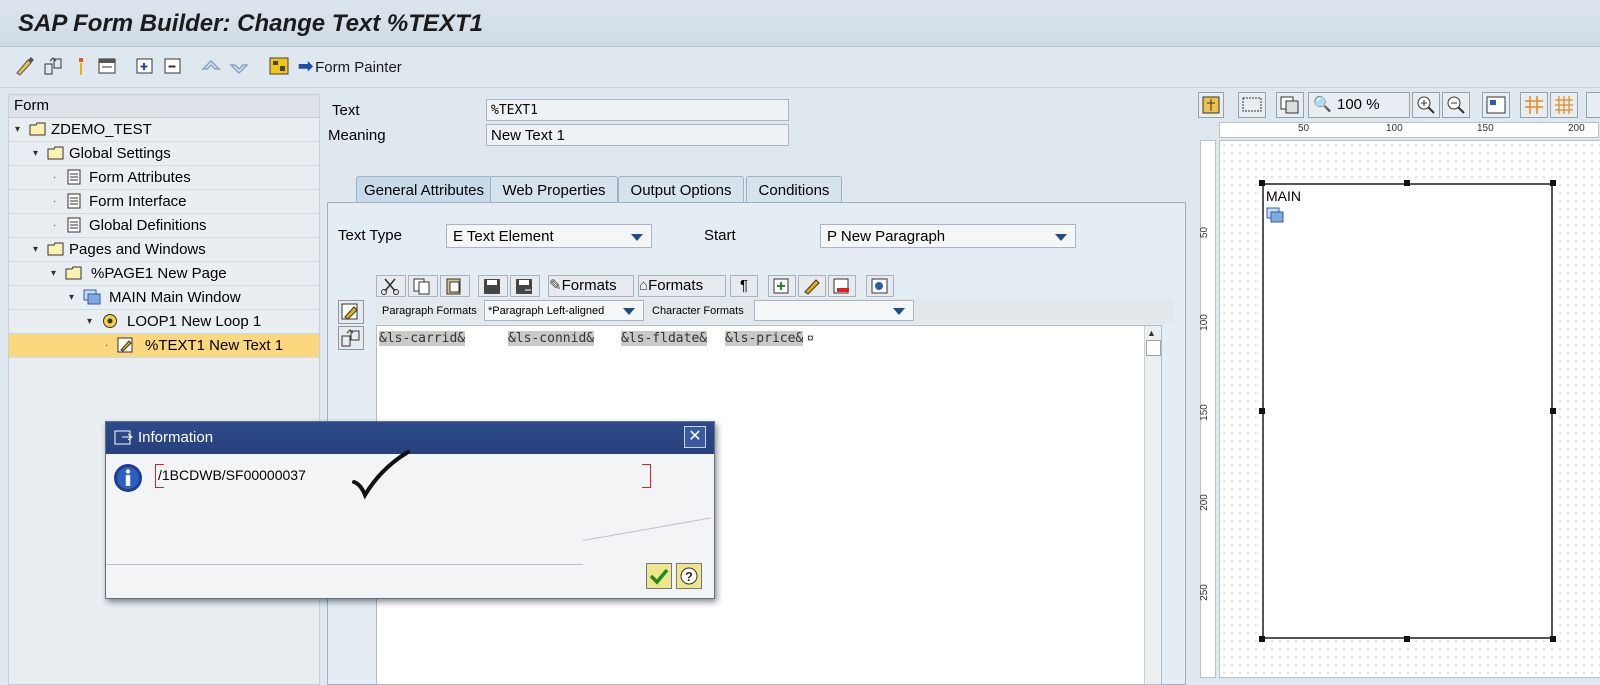 This screenshot has height=685, width=1600. I want to click on tree-node-pages-and-windows: ▾ Pages and Windows, so click(164, 250).